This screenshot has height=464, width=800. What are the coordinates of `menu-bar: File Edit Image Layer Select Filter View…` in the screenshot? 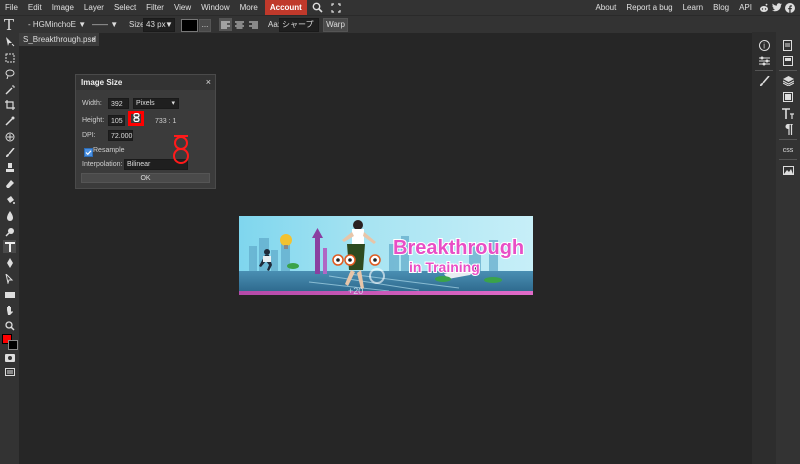 It's located at (400, 7).